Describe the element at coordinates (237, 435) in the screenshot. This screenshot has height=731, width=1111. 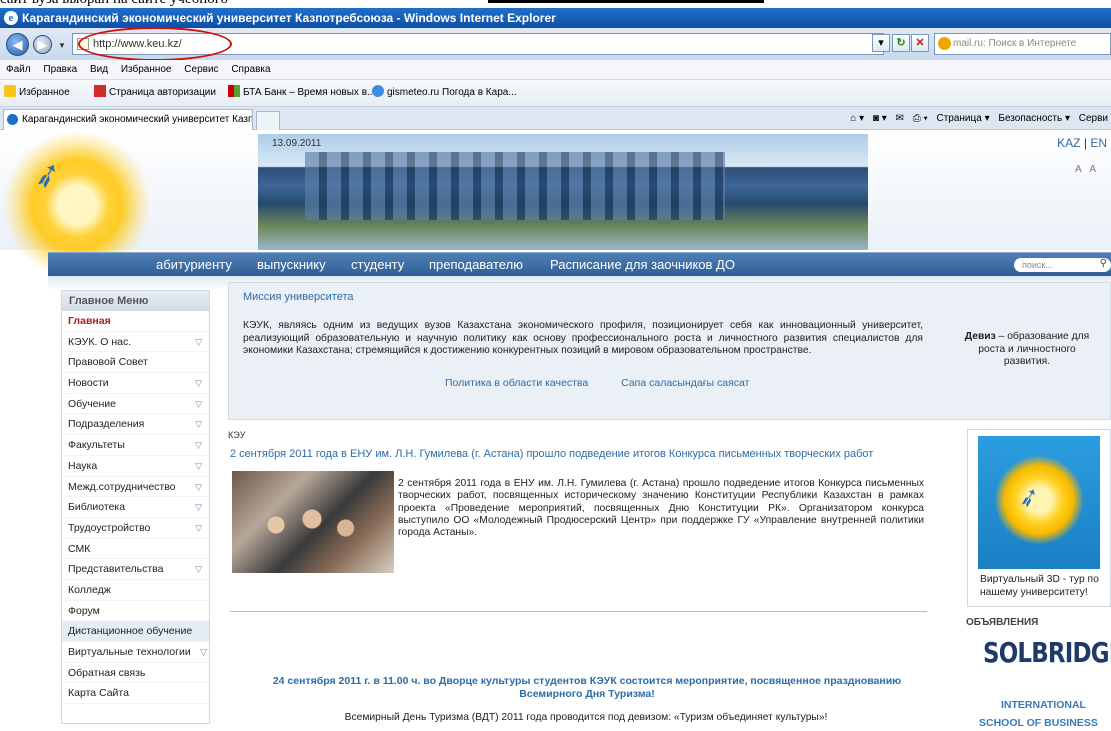
I see `news-category: КЭУ` at that location.